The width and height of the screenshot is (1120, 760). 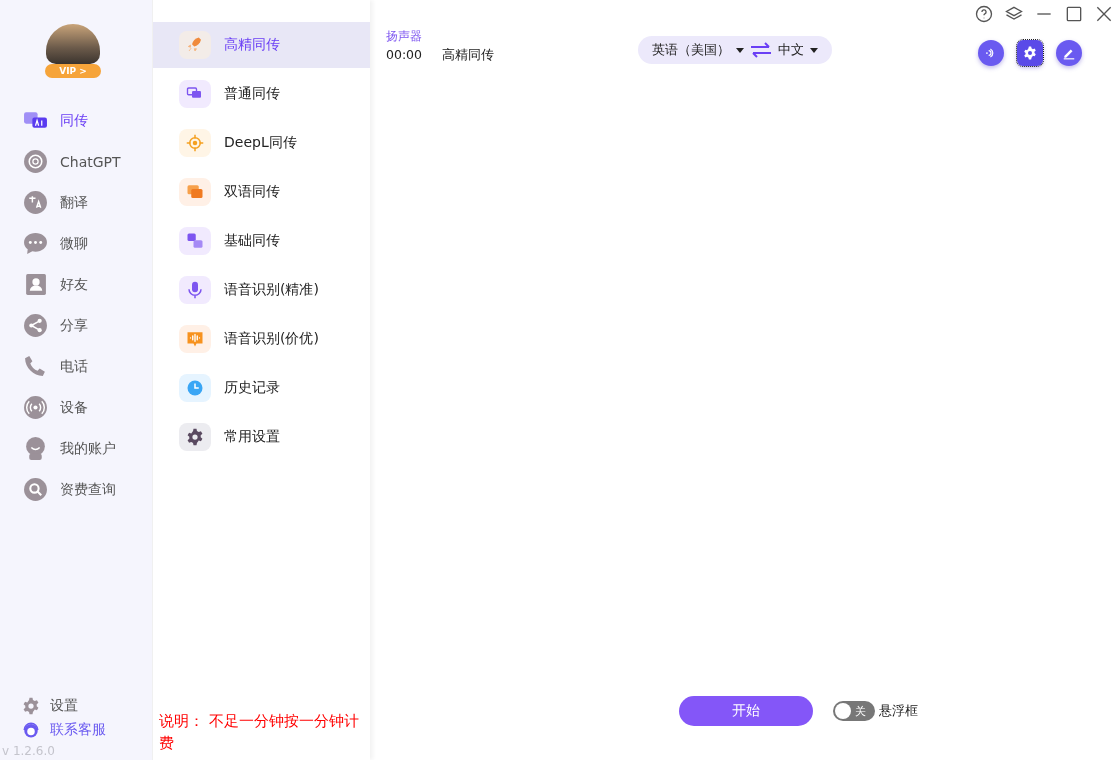 What do you see at coordinates (76, 243) in the screenshot?
I see `nav-item: 微聊` at bounding box center [76, 243].